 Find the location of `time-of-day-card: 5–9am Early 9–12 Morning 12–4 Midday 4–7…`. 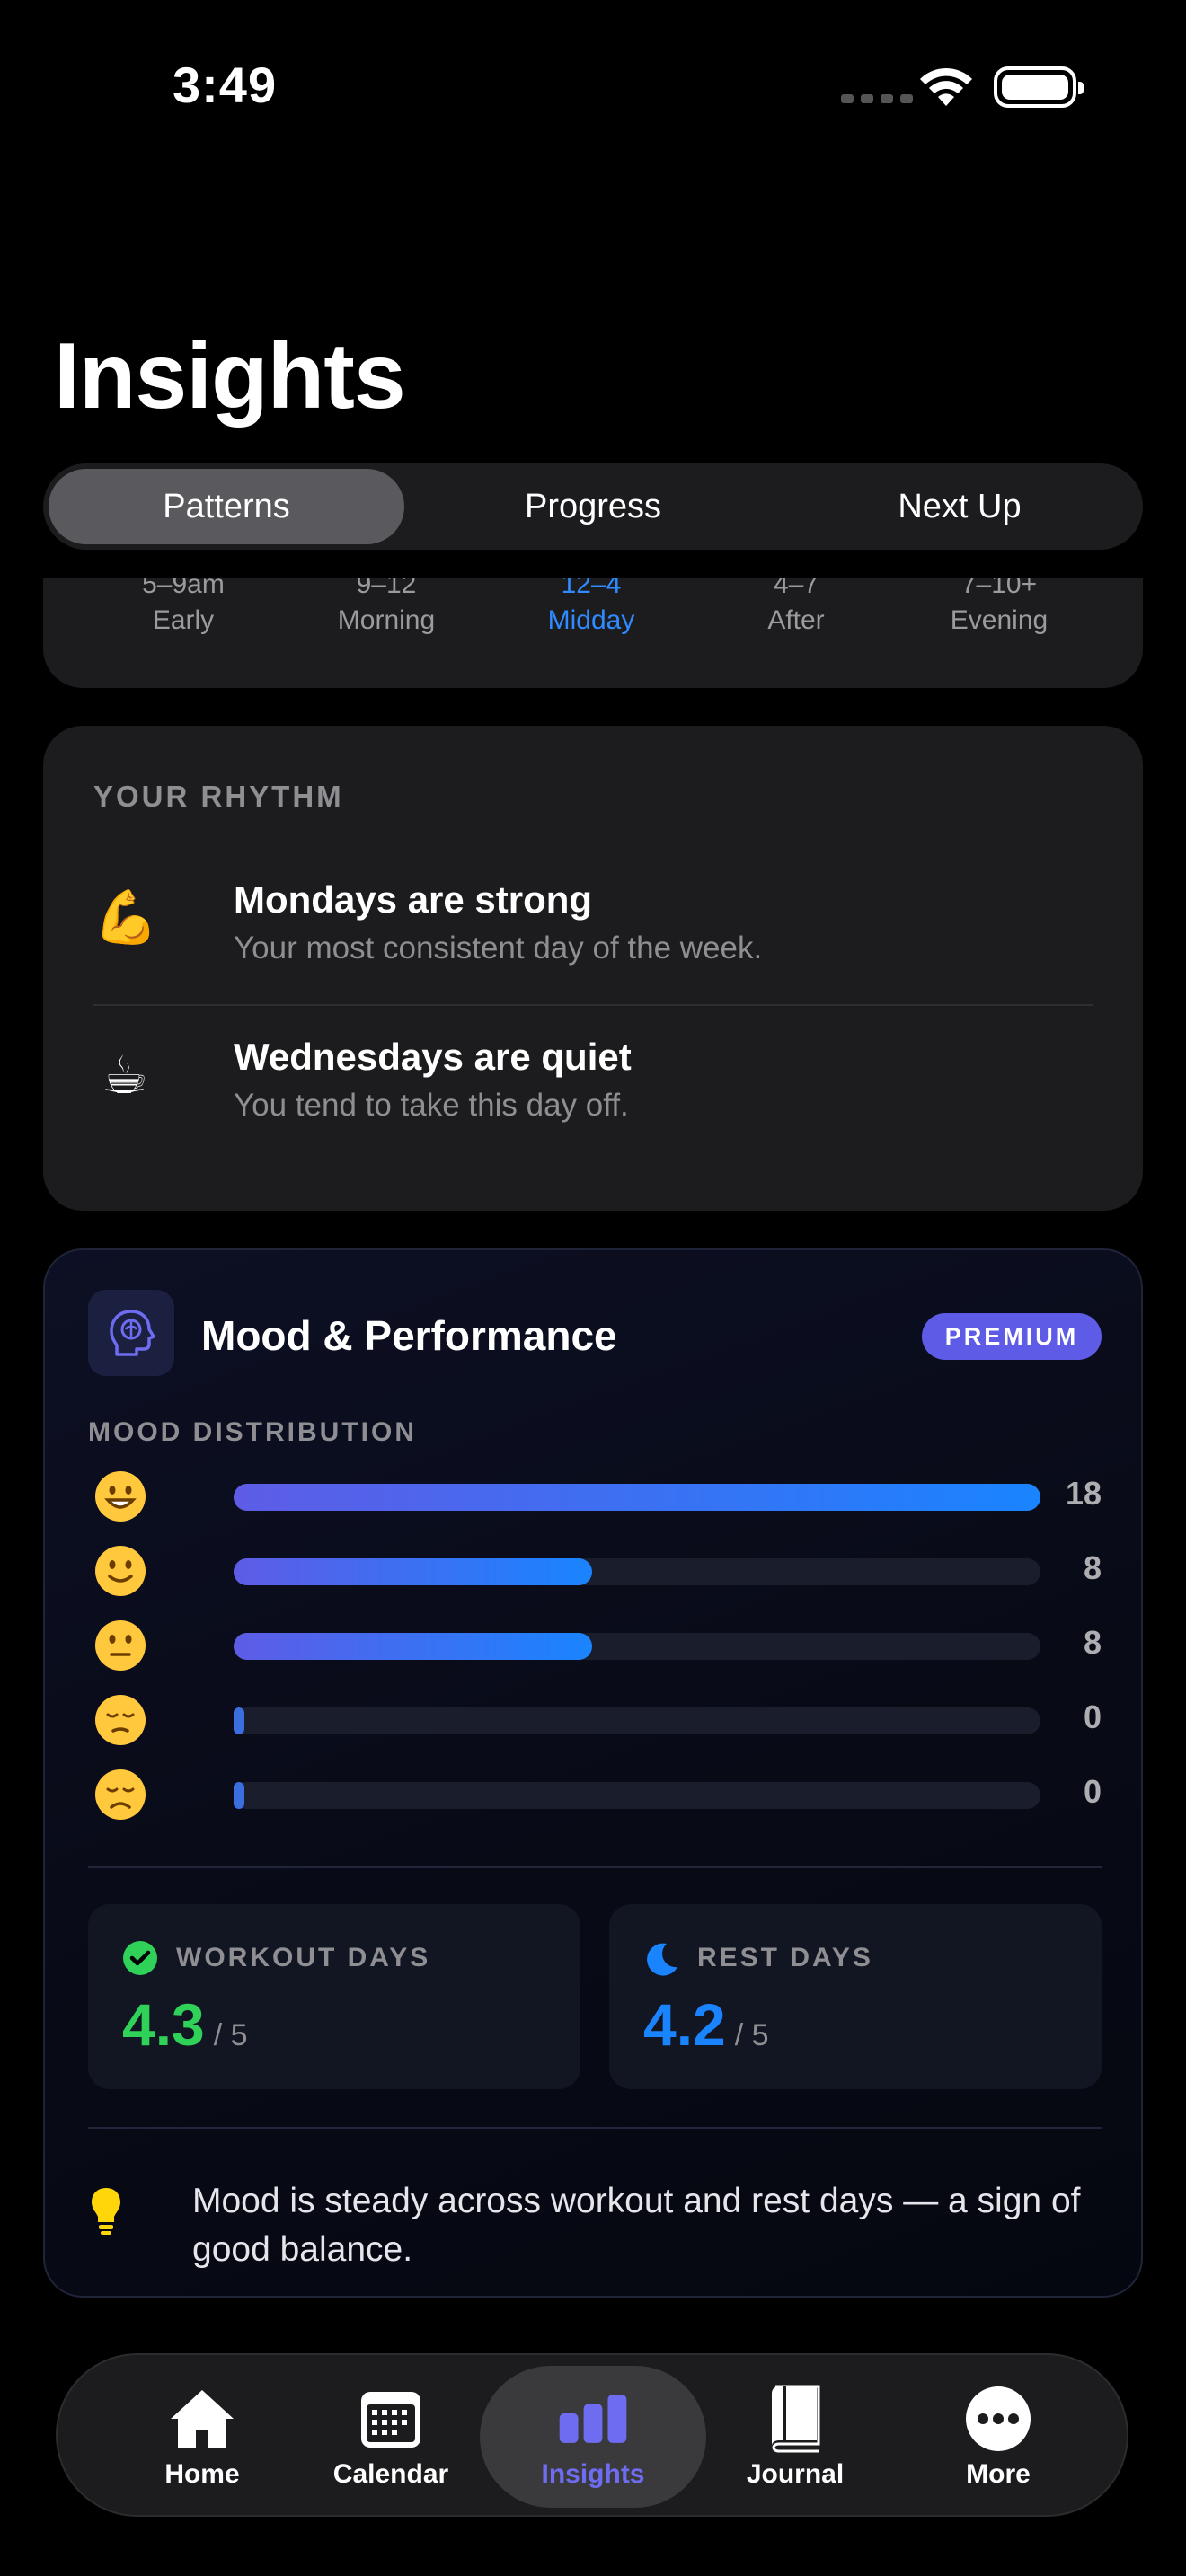

time-of-day-card: 5–9am Early 9–12 Morning 12–4 Midday 4–7… is located at coordinates (593, 633).